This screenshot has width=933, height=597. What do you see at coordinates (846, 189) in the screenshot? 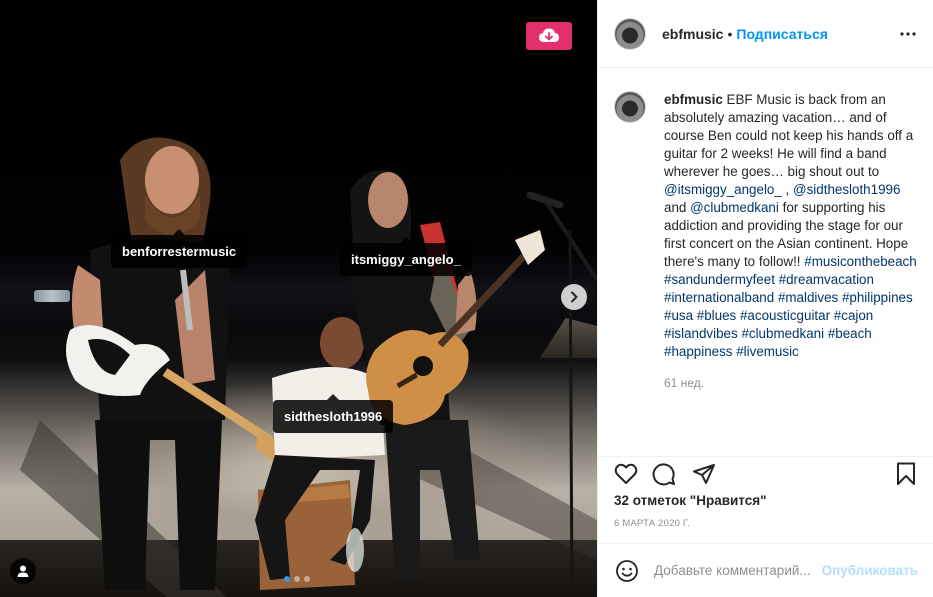
I see `mention-sidthesloth1996: @sidthesloth1996` at bounding box center [846, 189].